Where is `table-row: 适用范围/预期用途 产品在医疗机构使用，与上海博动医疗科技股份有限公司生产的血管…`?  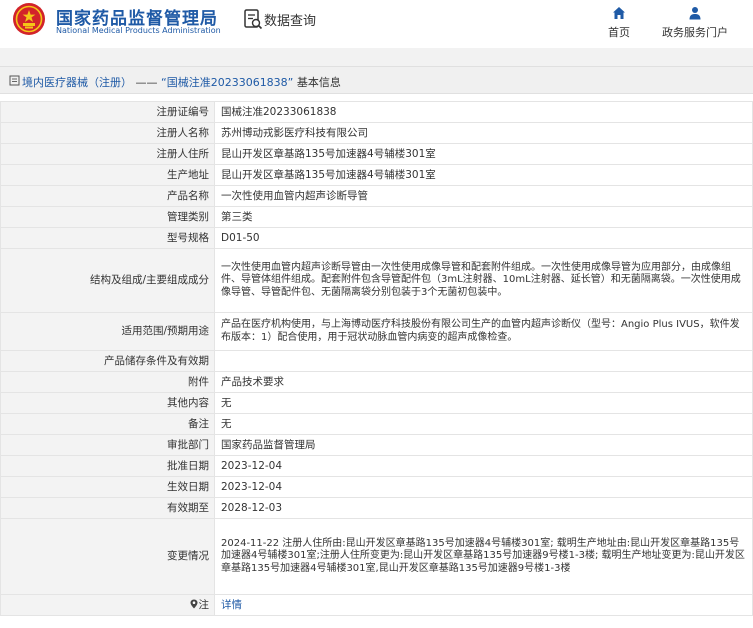 table-row: 适用范围/预期用途 产品在医疗机构使用，与上海博动医疗科技股份有限公司生产的血管… is located at coordinates (376, 331).